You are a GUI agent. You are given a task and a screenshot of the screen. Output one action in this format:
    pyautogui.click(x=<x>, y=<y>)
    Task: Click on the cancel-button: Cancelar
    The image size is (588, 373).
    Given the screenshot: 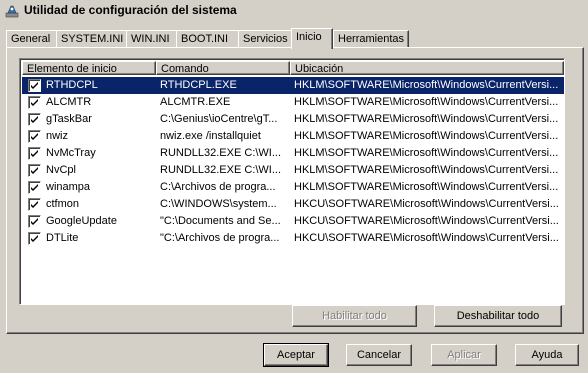 What is the action you would take?
    pyautogui.click(x=379, y=355)
    